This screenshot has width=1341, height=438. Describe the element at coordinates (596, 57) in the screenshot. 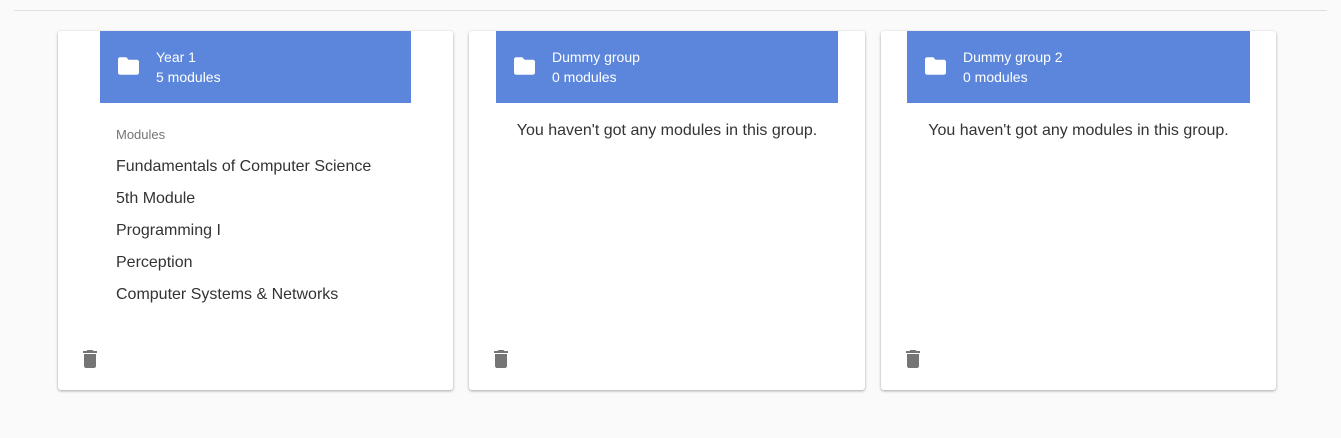

I see `group-title: Dummy group` at that location.